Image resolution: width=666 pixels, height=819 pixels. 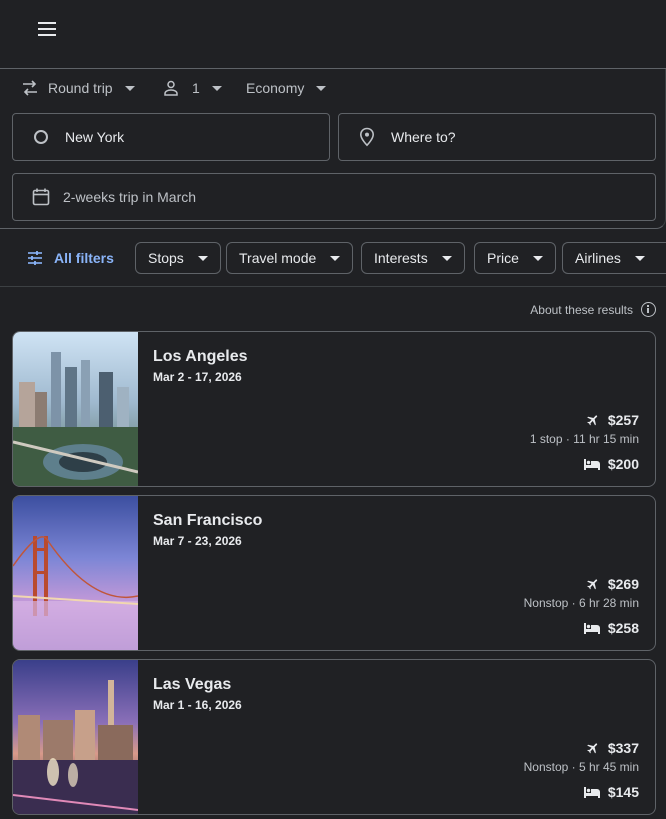 I want to click on tune-icon, so click(x=35, y=258).